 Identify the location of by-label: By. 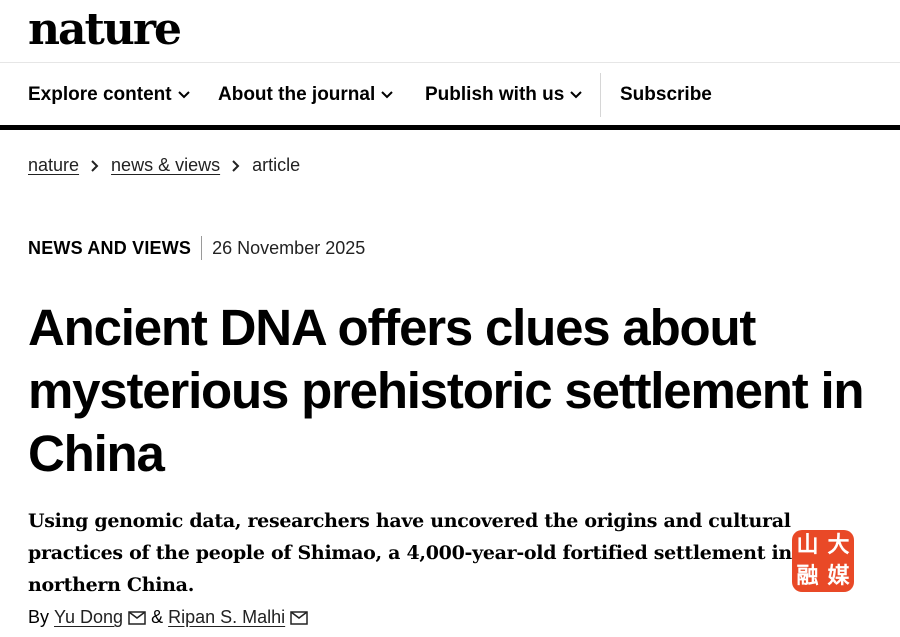
(39, 617).